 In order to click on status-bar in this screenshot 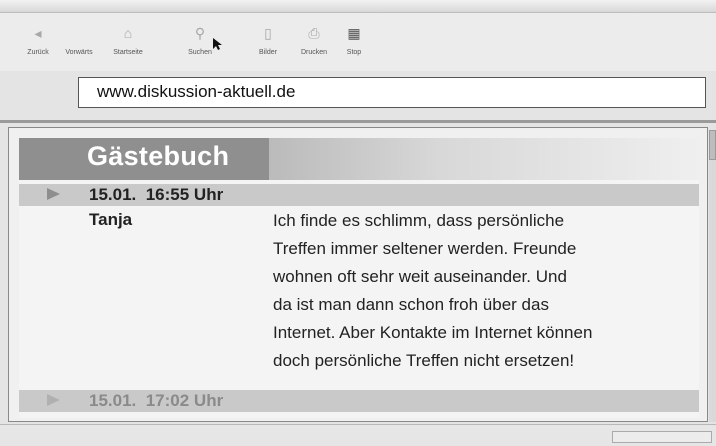, I will do `click(358, 435)`.